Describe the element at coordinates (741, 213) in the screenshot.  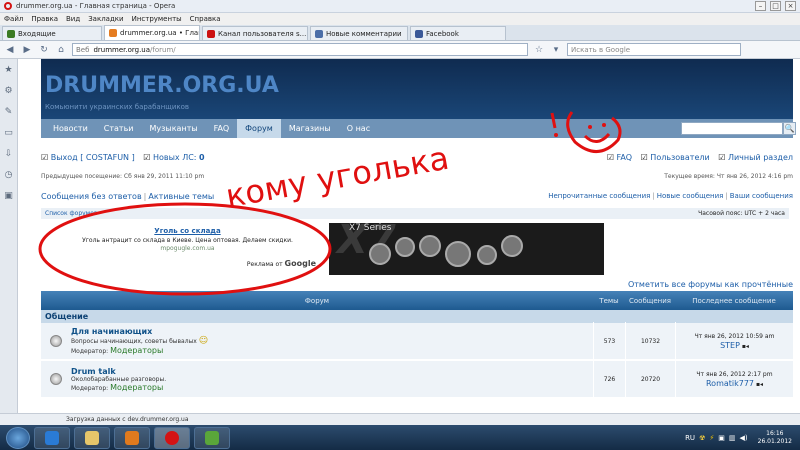
I see `timezone-label: Часовой пояс: UTC + 2 часа` at that location.